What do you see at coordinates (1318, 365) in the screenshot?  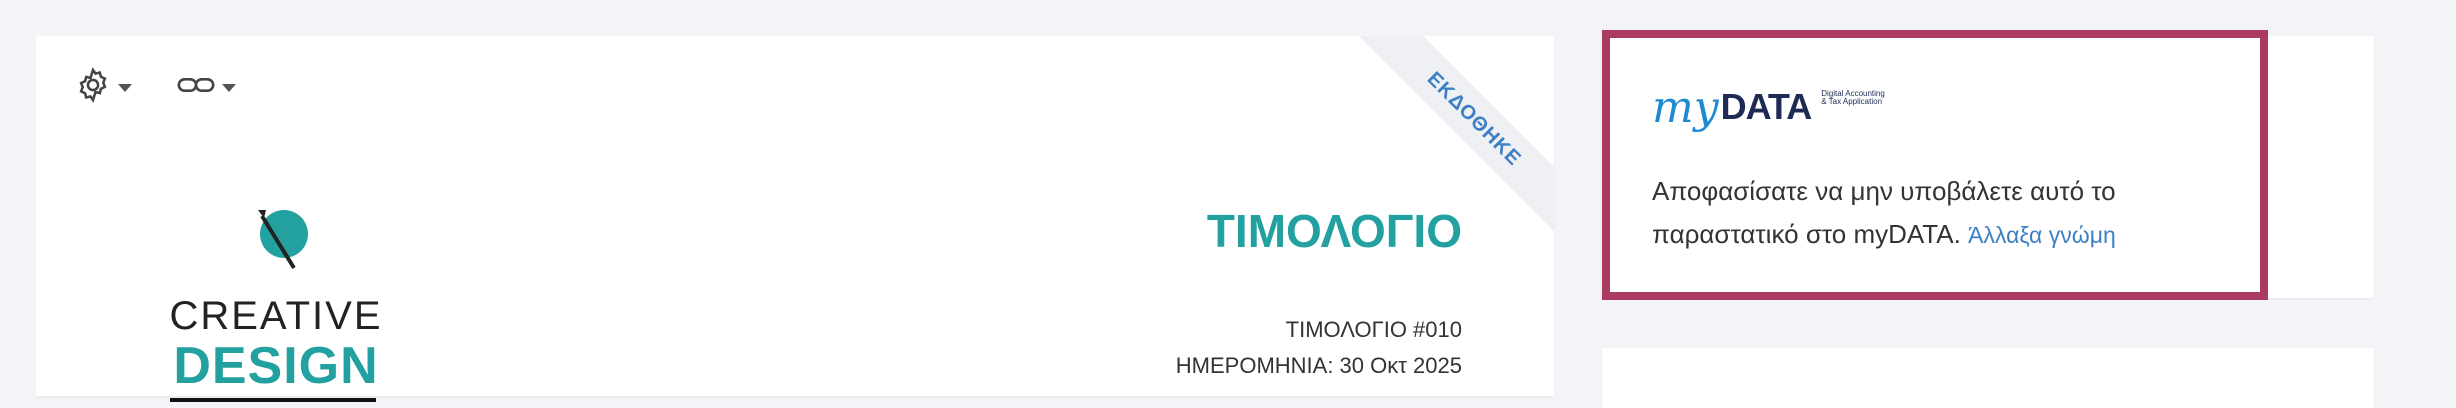 I see `invoice-date: ΗΜΕΡΟΜΗΝΙΑ: 30 Οκτ 2025` at bounding box center [1318, 365].